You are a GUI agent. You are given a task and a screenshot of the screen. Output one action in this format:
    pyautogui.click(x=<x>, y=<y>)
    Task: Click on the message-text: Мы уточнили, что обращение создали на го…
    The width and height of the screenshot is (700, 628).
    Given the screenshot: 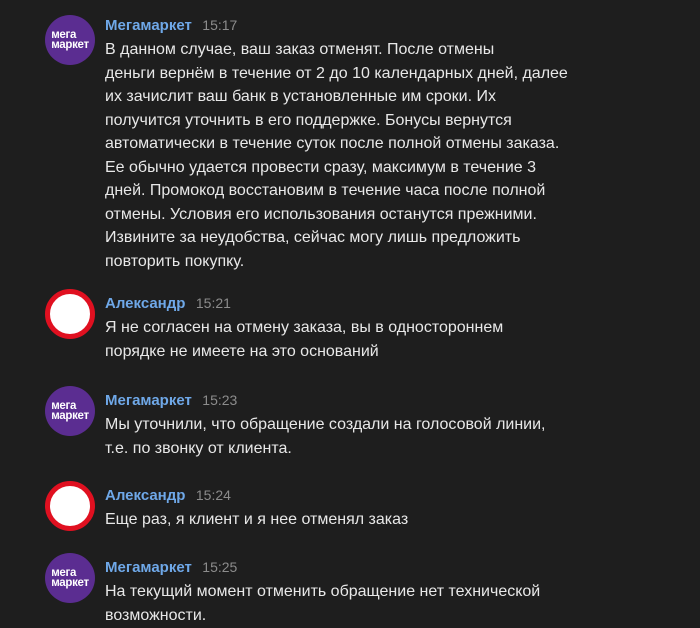 What is the action you would take?
    pyautogui.click(x=355, y=436)
    